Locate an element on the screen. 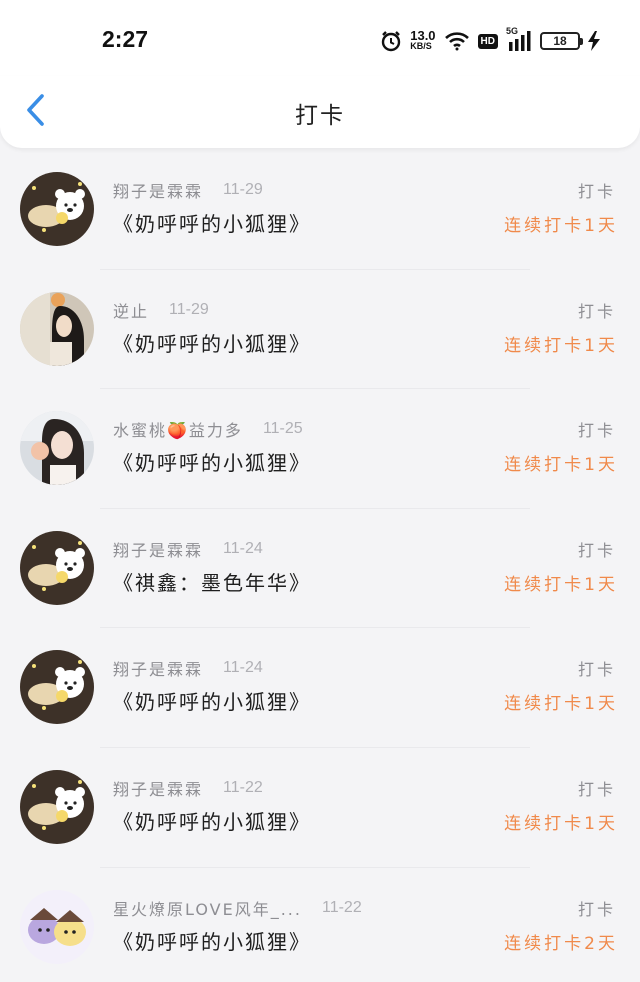 Image resolution: width=640 pixels, height=982 pixels. nickname: 逆止 is located at coordinates (131, 310).